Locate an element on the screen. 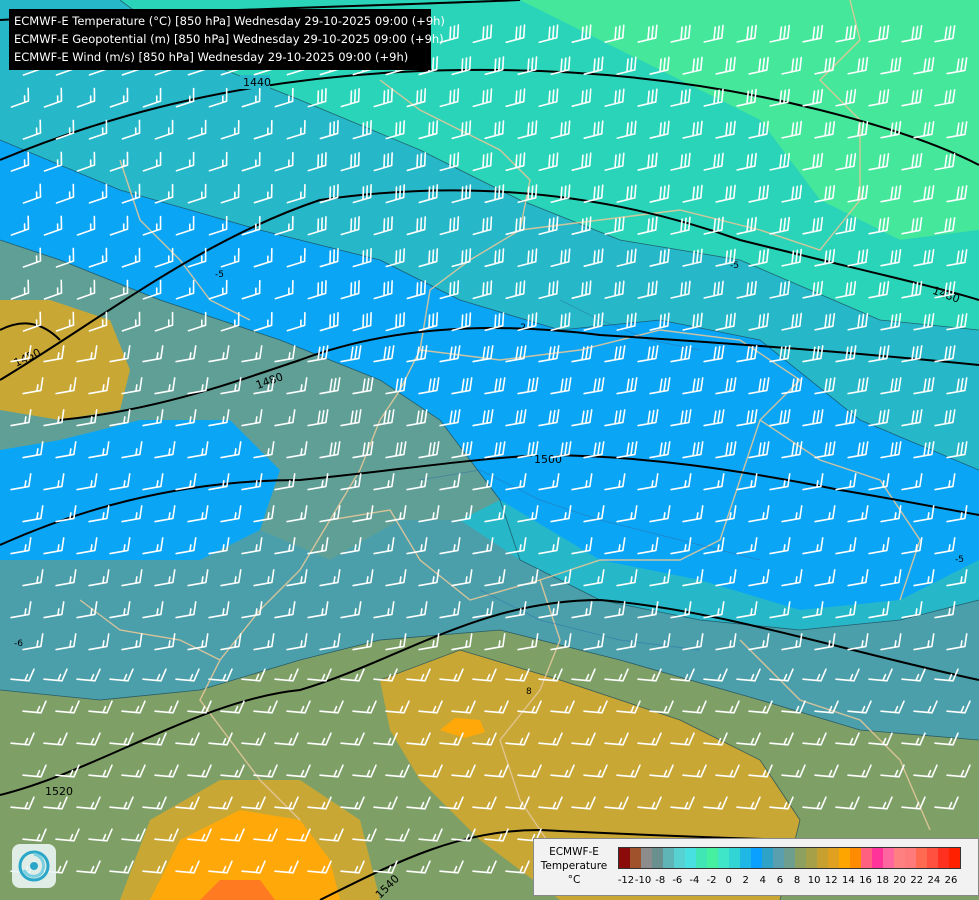 The height and width of the screenshot is (900, 979). legend-tick-label: -4 is located at coordinates (694, 880).